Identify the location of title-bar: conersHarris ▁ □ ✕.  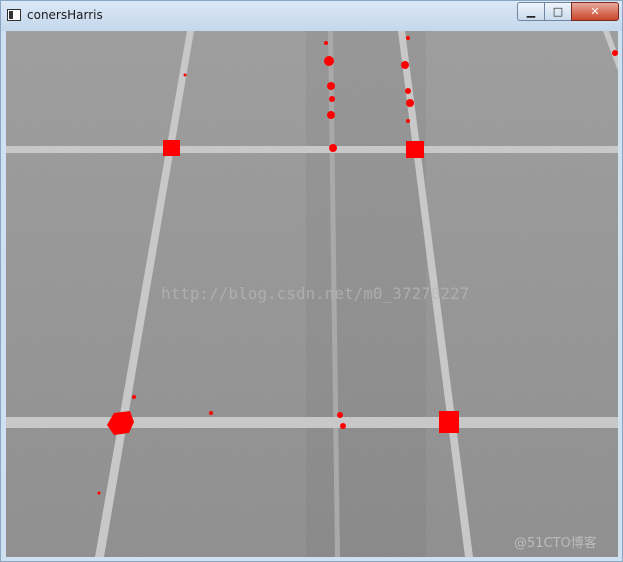
(311, 16).